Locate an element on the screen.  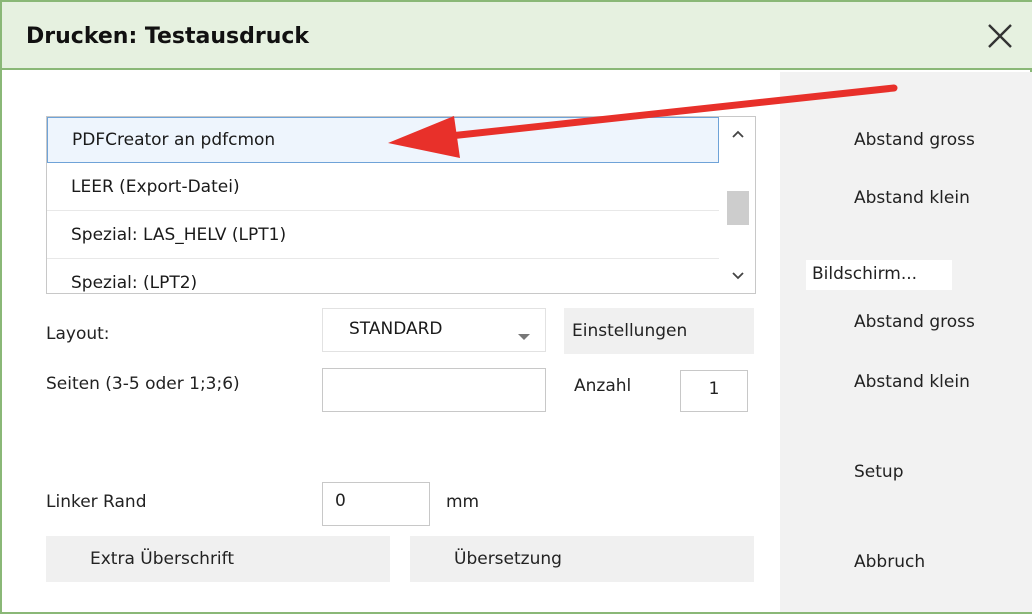
einstellungen-label: Einstellungen is located at coordinates (630, 331).